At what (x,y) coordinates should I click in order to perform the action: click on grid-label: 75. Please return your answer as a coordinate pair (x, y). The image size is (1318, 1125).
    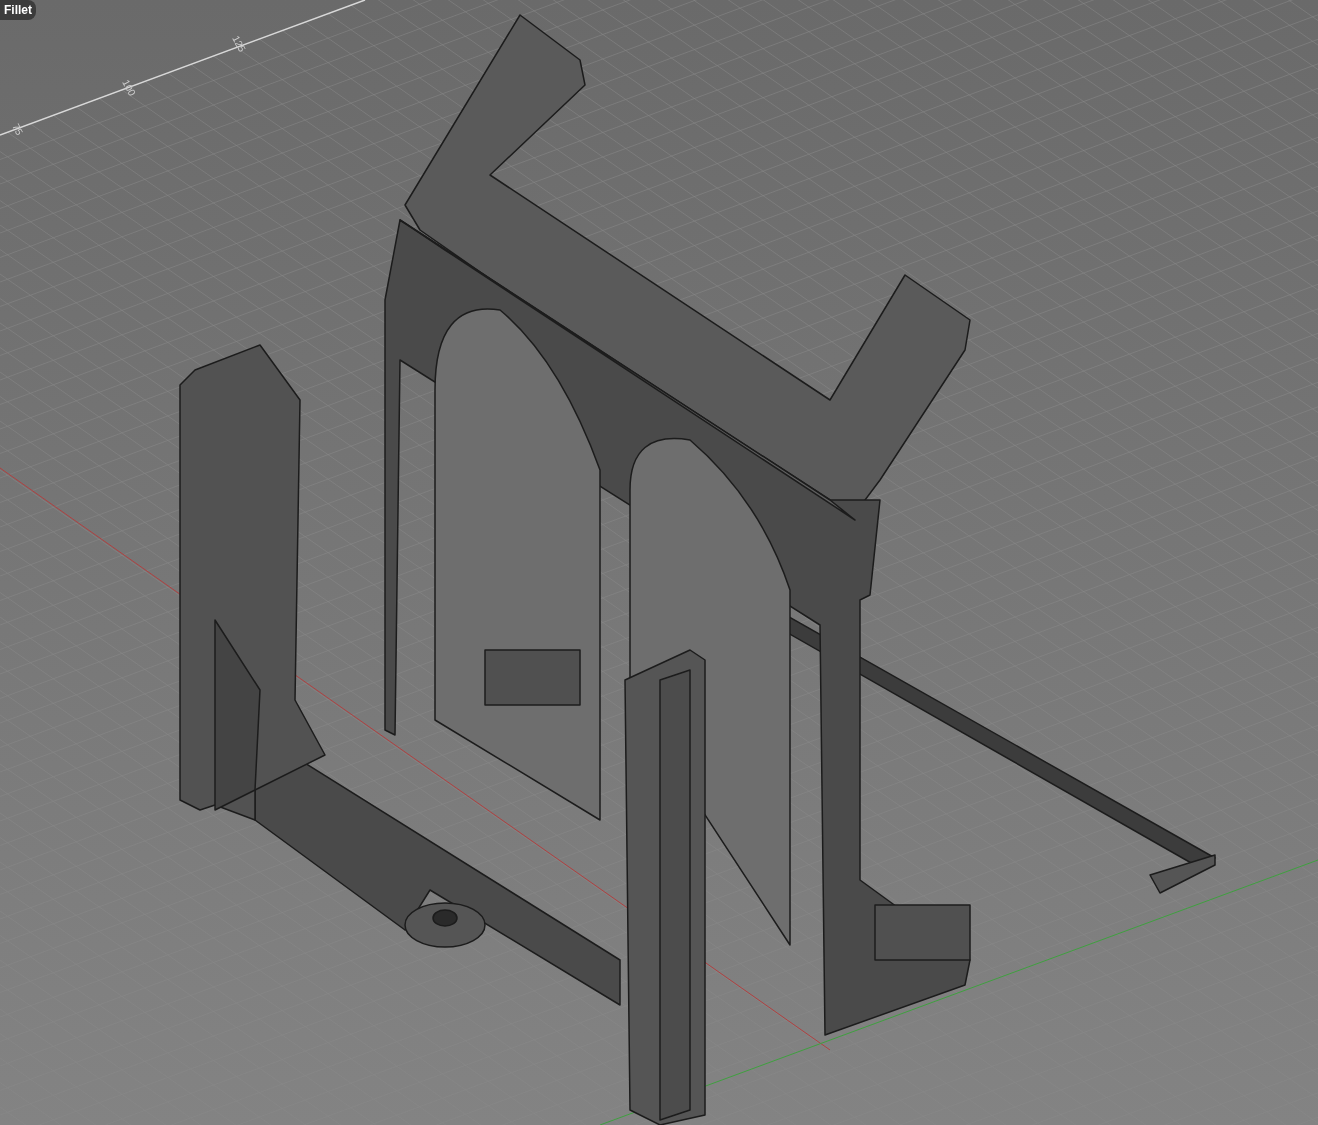
    Looking at the image, I should click on (18, 129).